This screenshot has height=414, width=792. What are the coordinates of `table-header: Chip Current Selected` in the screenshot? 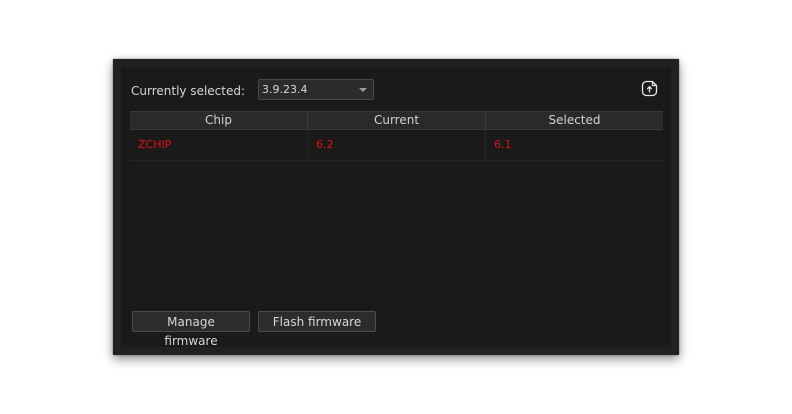 It's located at (396, 120).